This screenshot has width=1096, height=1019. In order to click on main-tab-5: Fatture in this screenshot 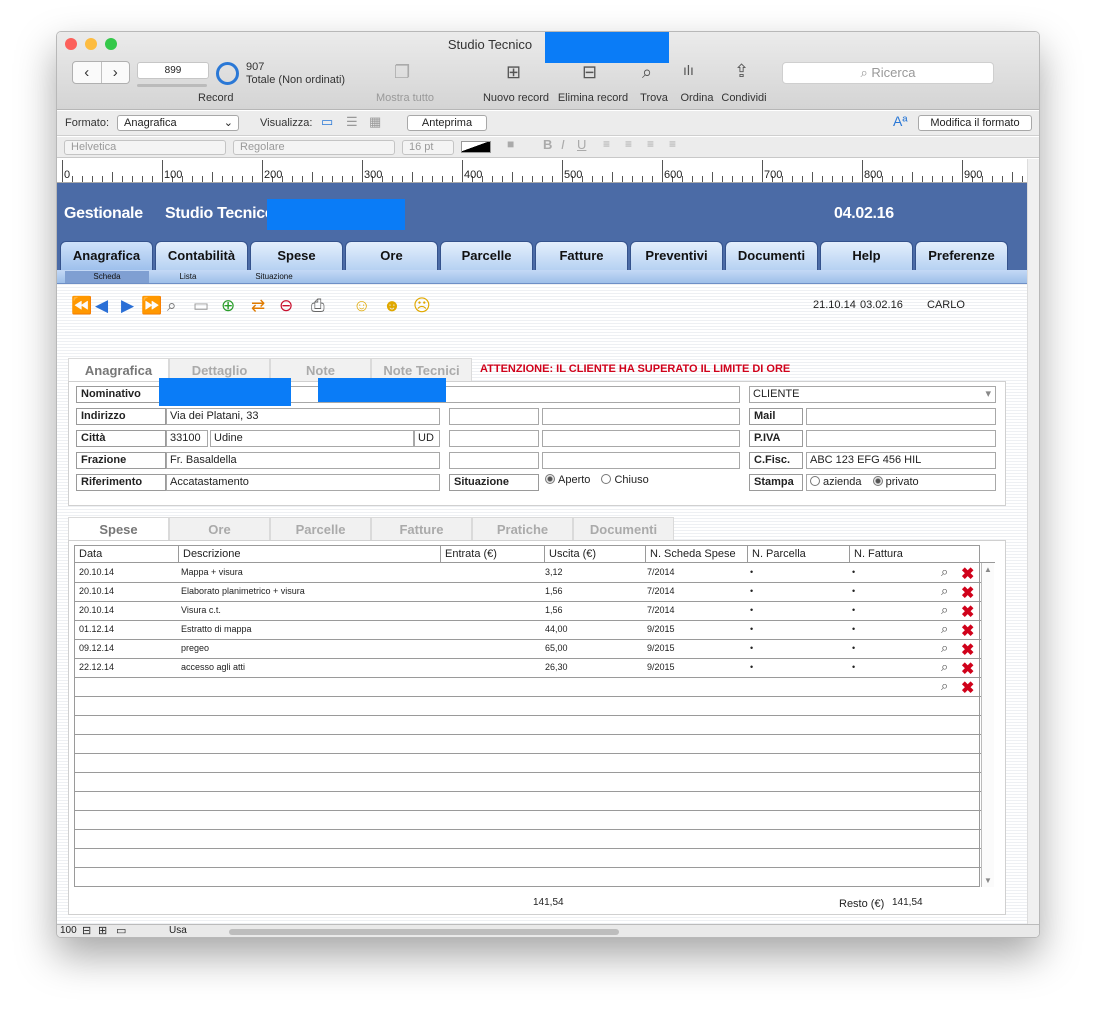, I will do `click(581, 255)`.